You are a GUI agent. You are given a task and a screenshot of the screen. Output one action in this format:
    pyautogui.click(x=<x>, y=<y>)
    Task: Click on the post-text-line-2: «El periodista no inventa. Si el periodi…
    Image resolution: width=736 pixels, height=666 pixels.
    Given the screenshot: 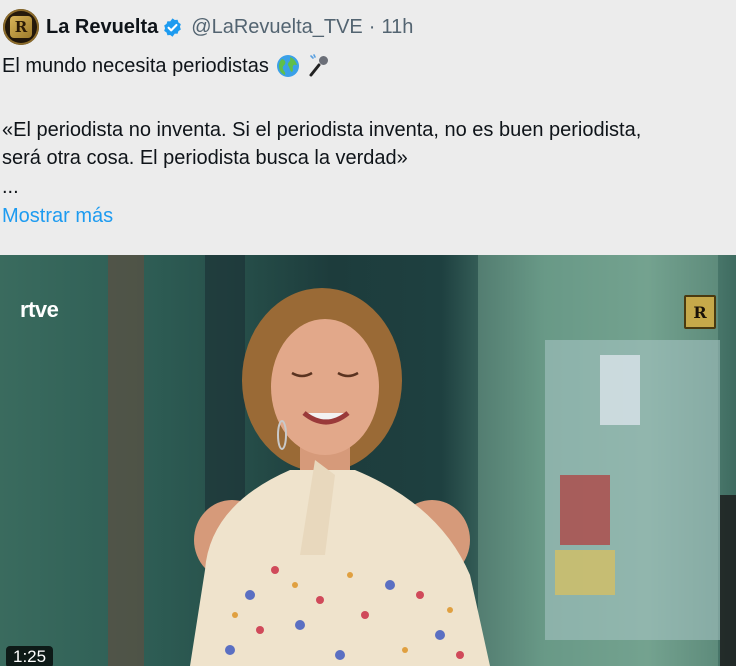 What is the action you would take?
    pyautogui.click(x=322, y=130)
    